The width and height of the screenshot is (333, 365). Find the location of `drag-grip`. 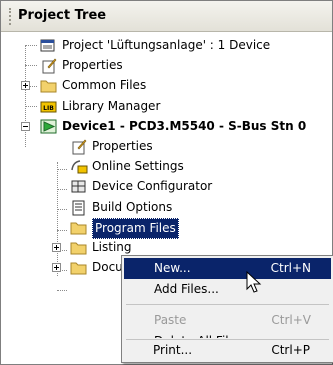

drag-grip is located at coordinates (11, 16).